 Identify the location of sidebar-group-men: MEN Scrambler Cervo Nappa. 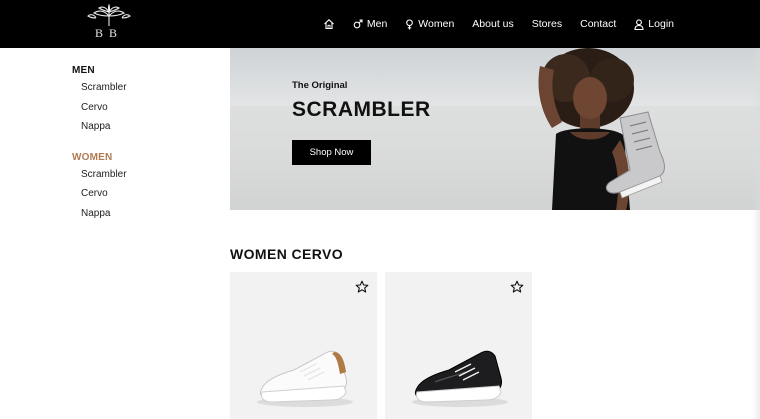
(147, 100).